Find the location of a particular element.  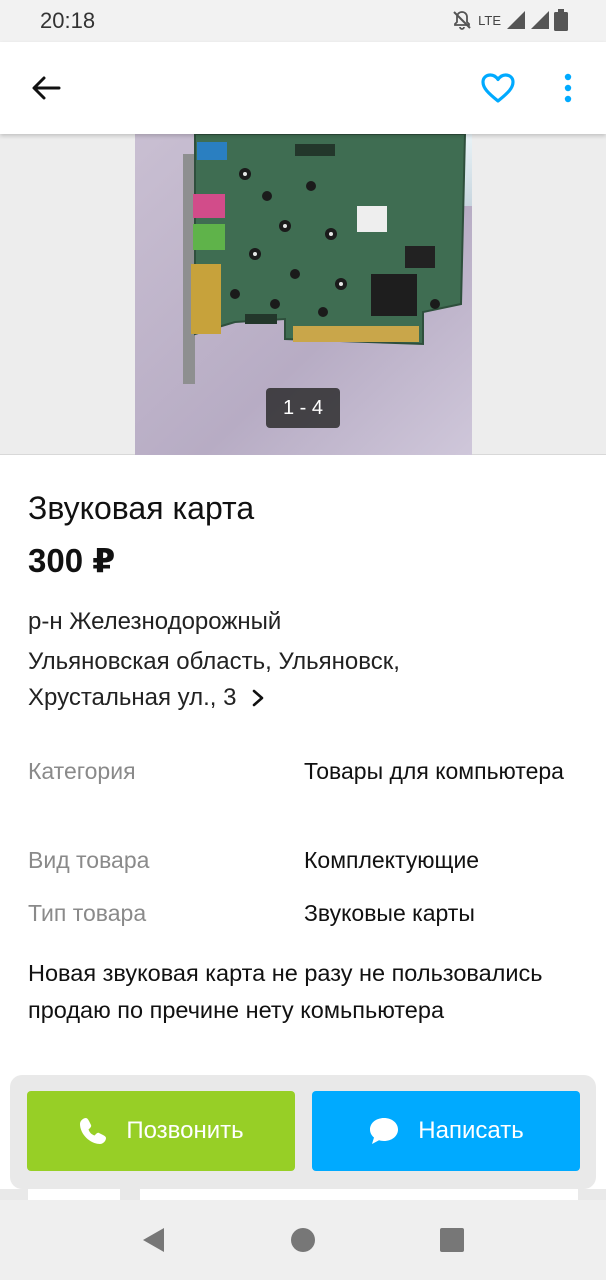

watermark-text: Avito is located at coordinates (430, 564).